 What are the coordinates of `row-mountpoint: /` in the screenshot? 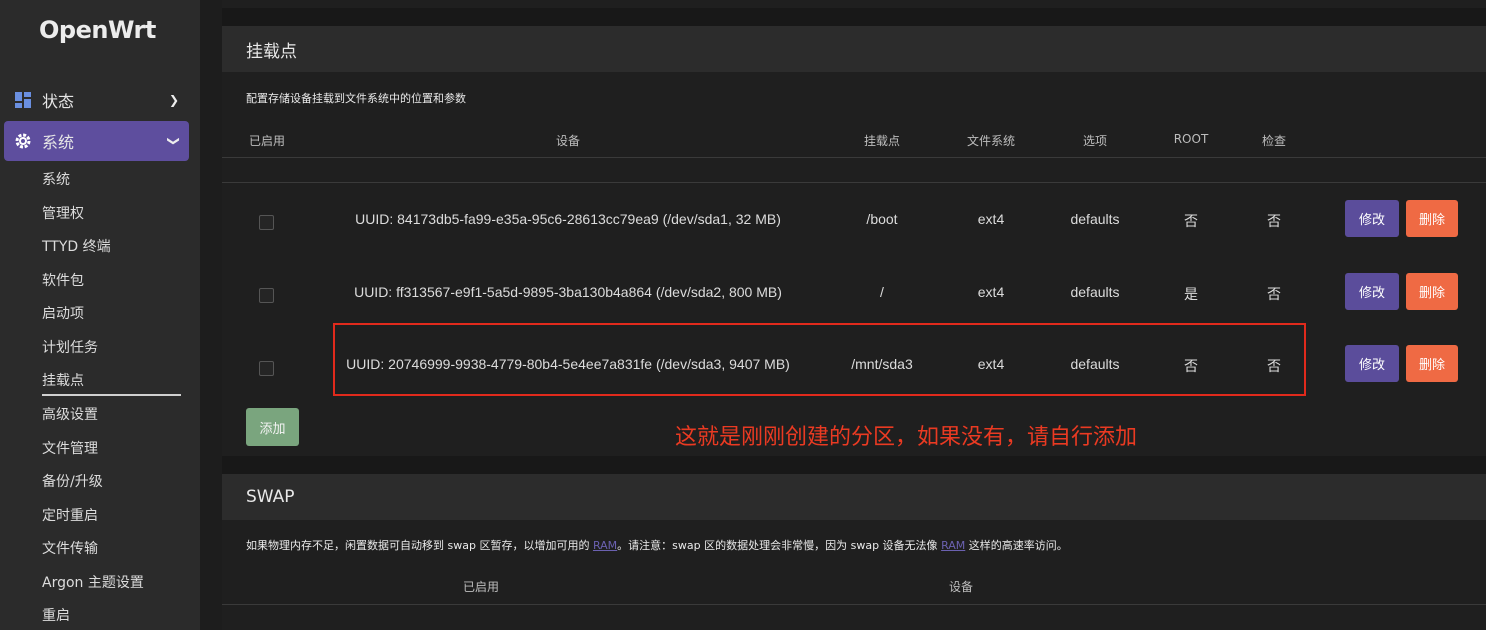 It's located at (882, 292).